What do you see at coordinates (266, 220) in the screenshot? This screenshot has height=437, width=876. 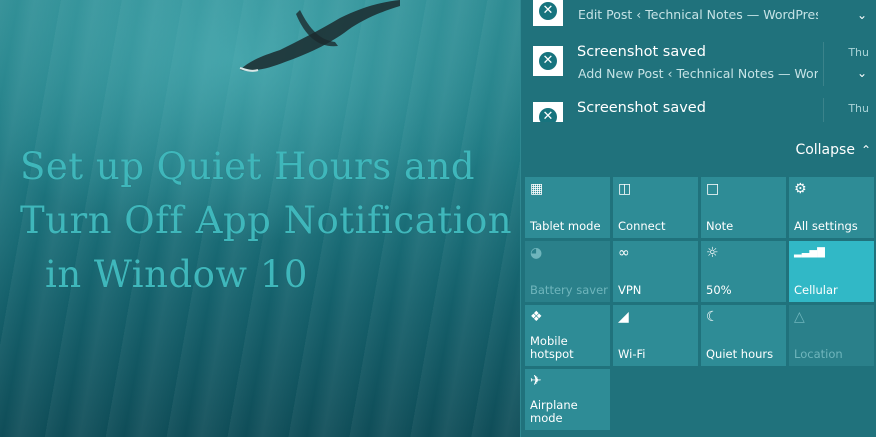 I see `headline-line-2: Turn Off App Notification` at bounding box center [266, 220].